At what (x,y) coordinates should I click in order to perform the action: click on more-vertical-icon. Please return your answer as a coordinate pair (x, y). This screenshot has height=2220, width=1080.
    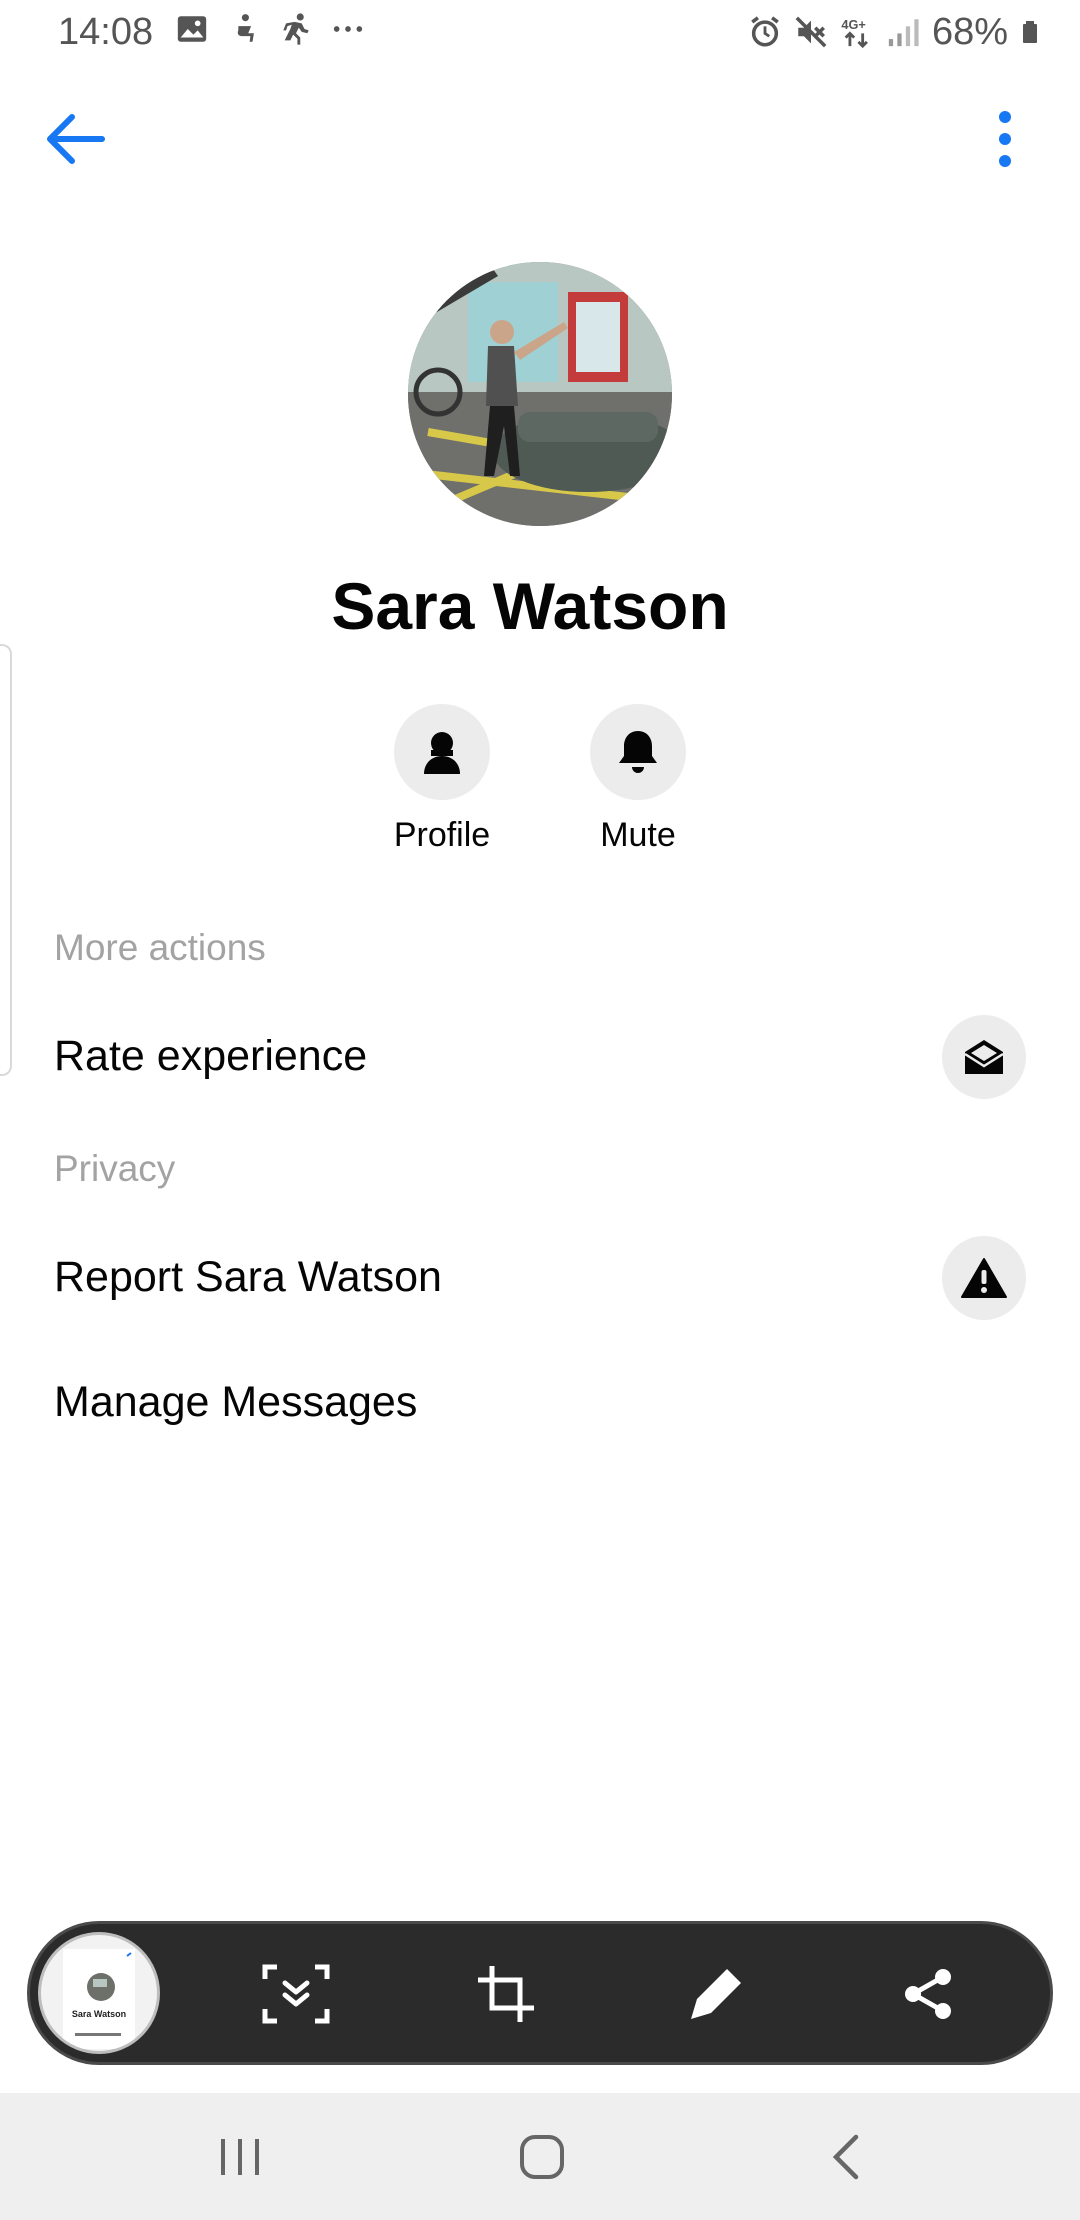
    Looking at the image, I should click on (1005, 139).